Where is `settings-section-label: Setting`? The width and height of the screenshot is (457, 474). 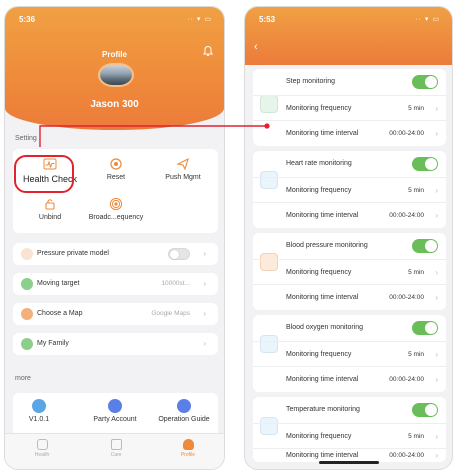 settings-section-label: Setting is located at coordinates (26, 138).